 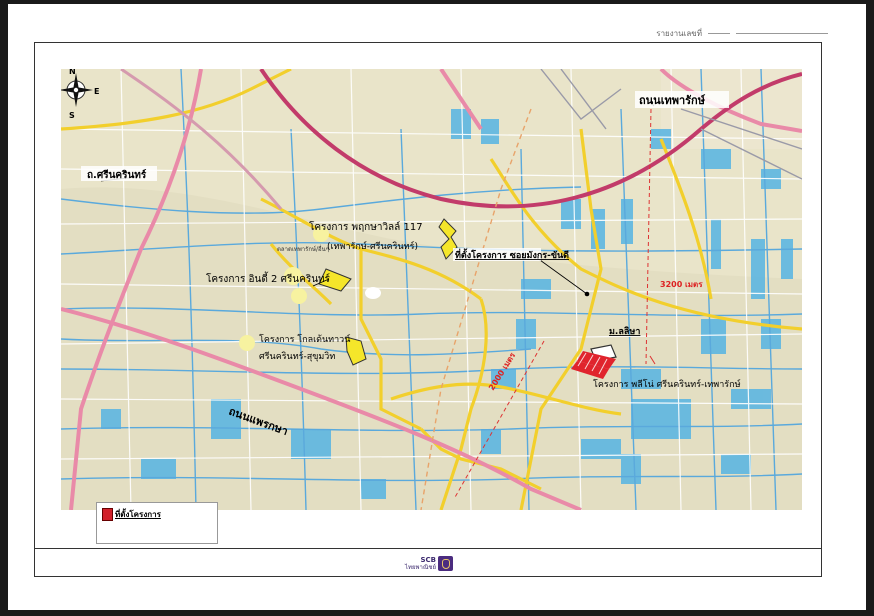 I want to click on label-pleno: โครงการ พลีโน่ ศรีนครินทร์-เทพารักษ์, so click(x=667, y=384).